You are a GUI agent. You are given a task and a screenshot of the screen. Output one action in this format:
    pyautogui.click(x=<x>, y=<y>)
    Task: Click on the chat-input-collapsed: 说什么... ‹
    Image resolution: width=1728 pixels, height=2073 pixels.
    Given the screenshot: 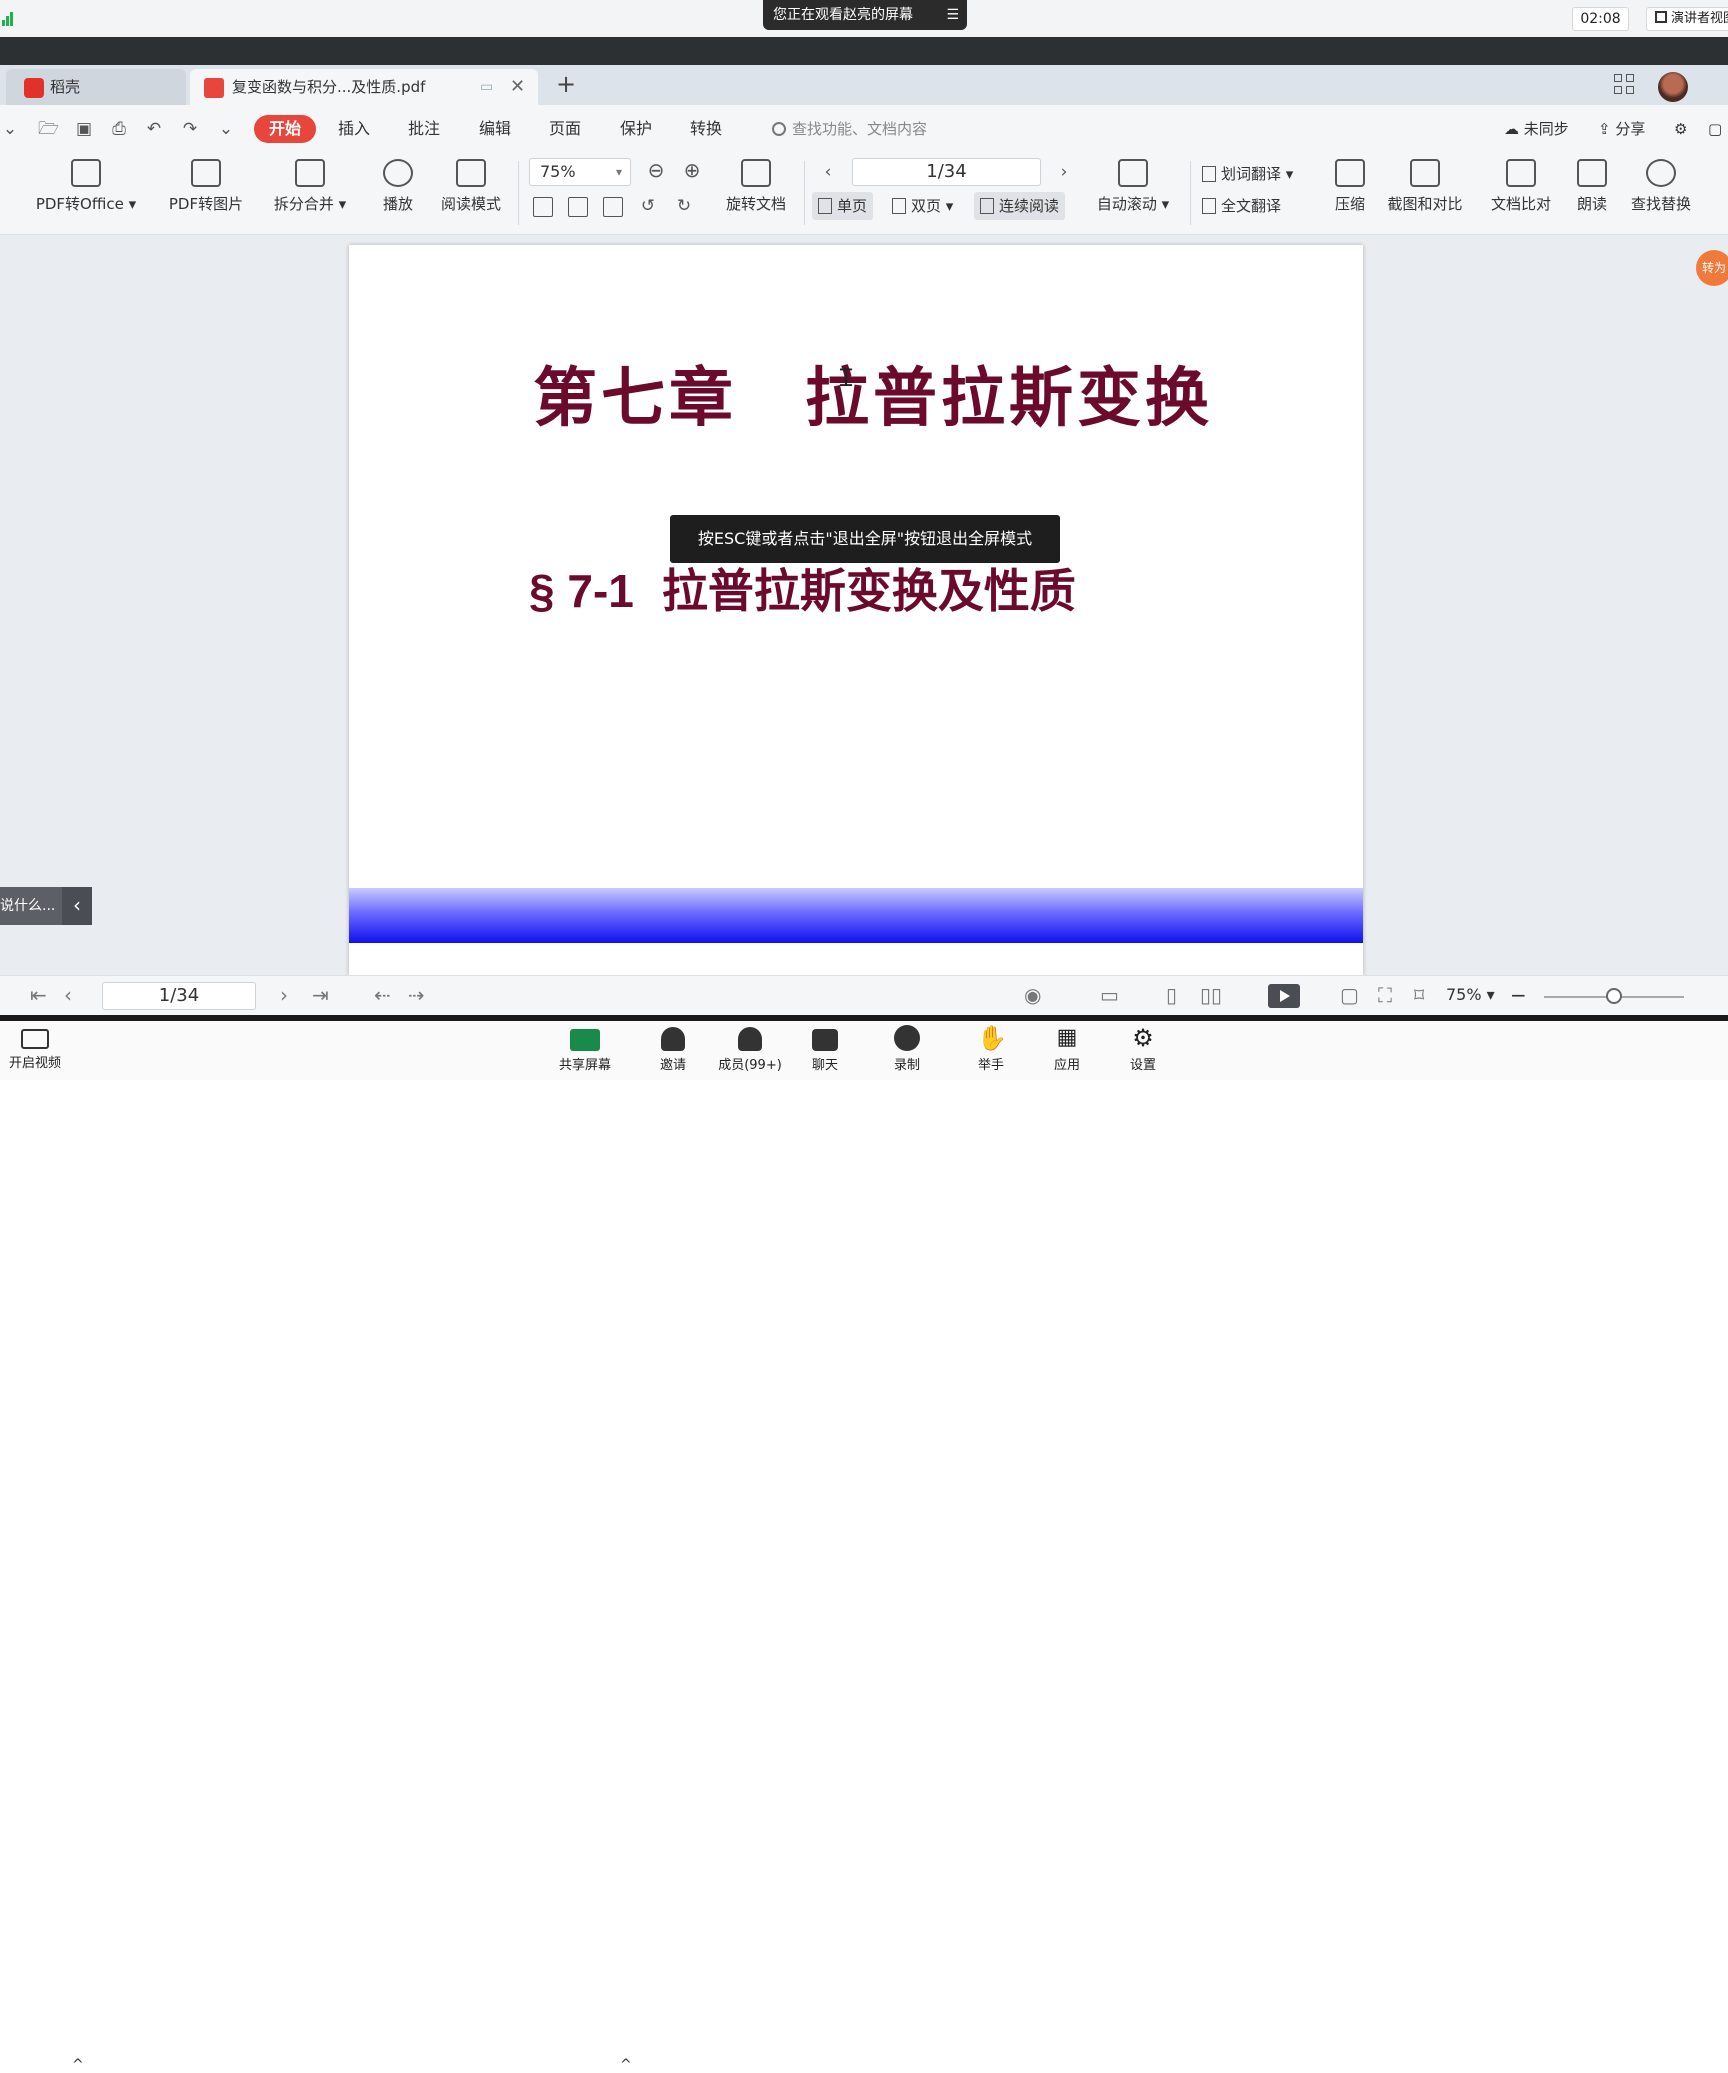 What is the action you would take?
    pyautogui.click(x=46, y=906)
    